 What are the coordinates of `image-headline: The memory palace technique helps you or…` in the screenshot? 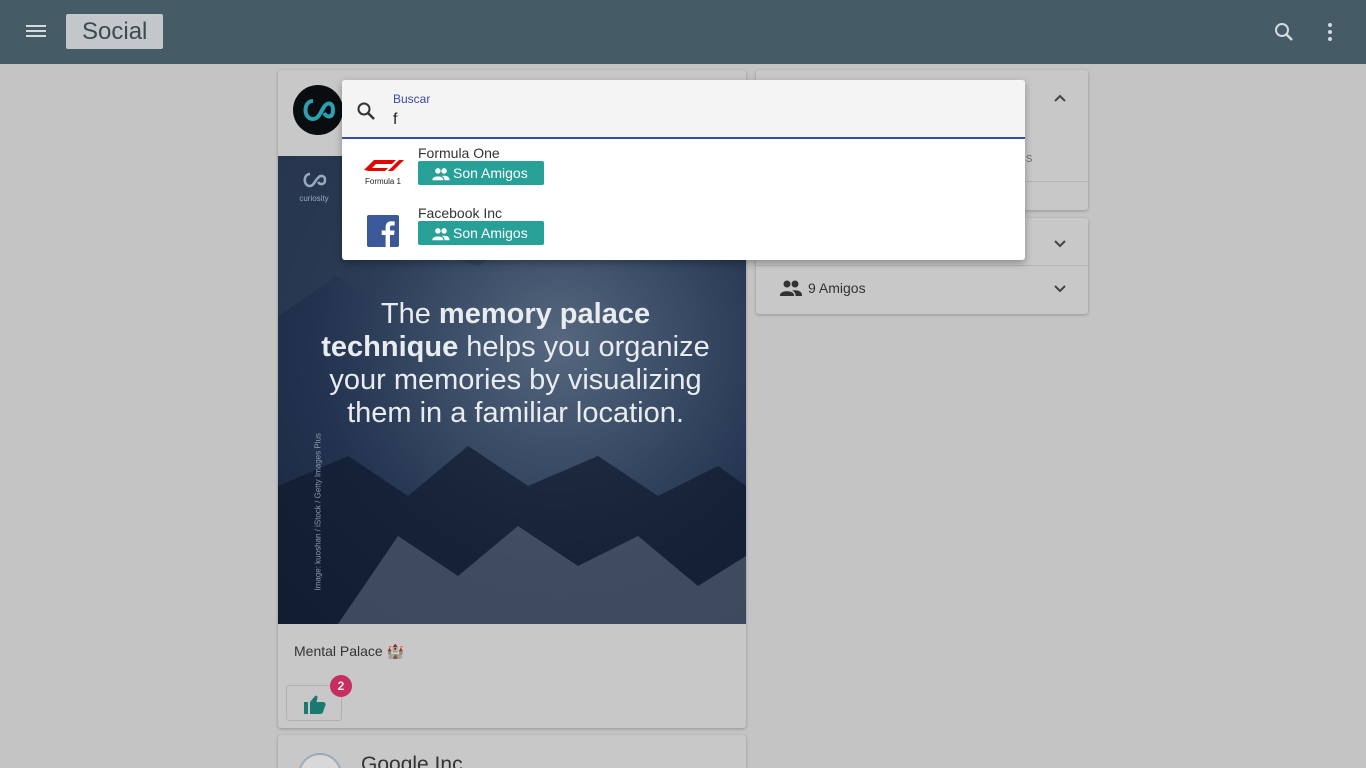 It's located at (515, 364).